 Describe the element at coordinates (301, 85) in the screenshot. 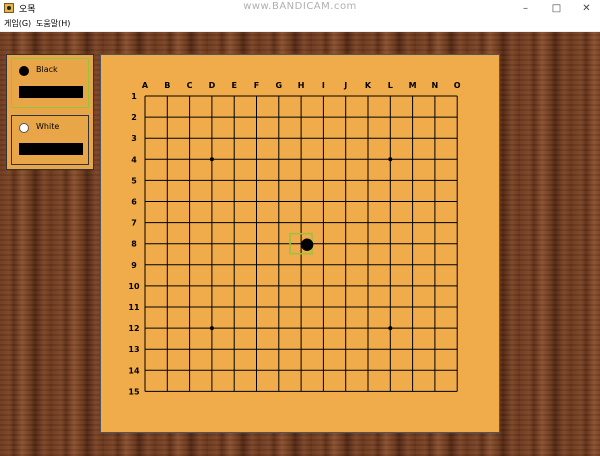

I see `column-label: H` at that location.